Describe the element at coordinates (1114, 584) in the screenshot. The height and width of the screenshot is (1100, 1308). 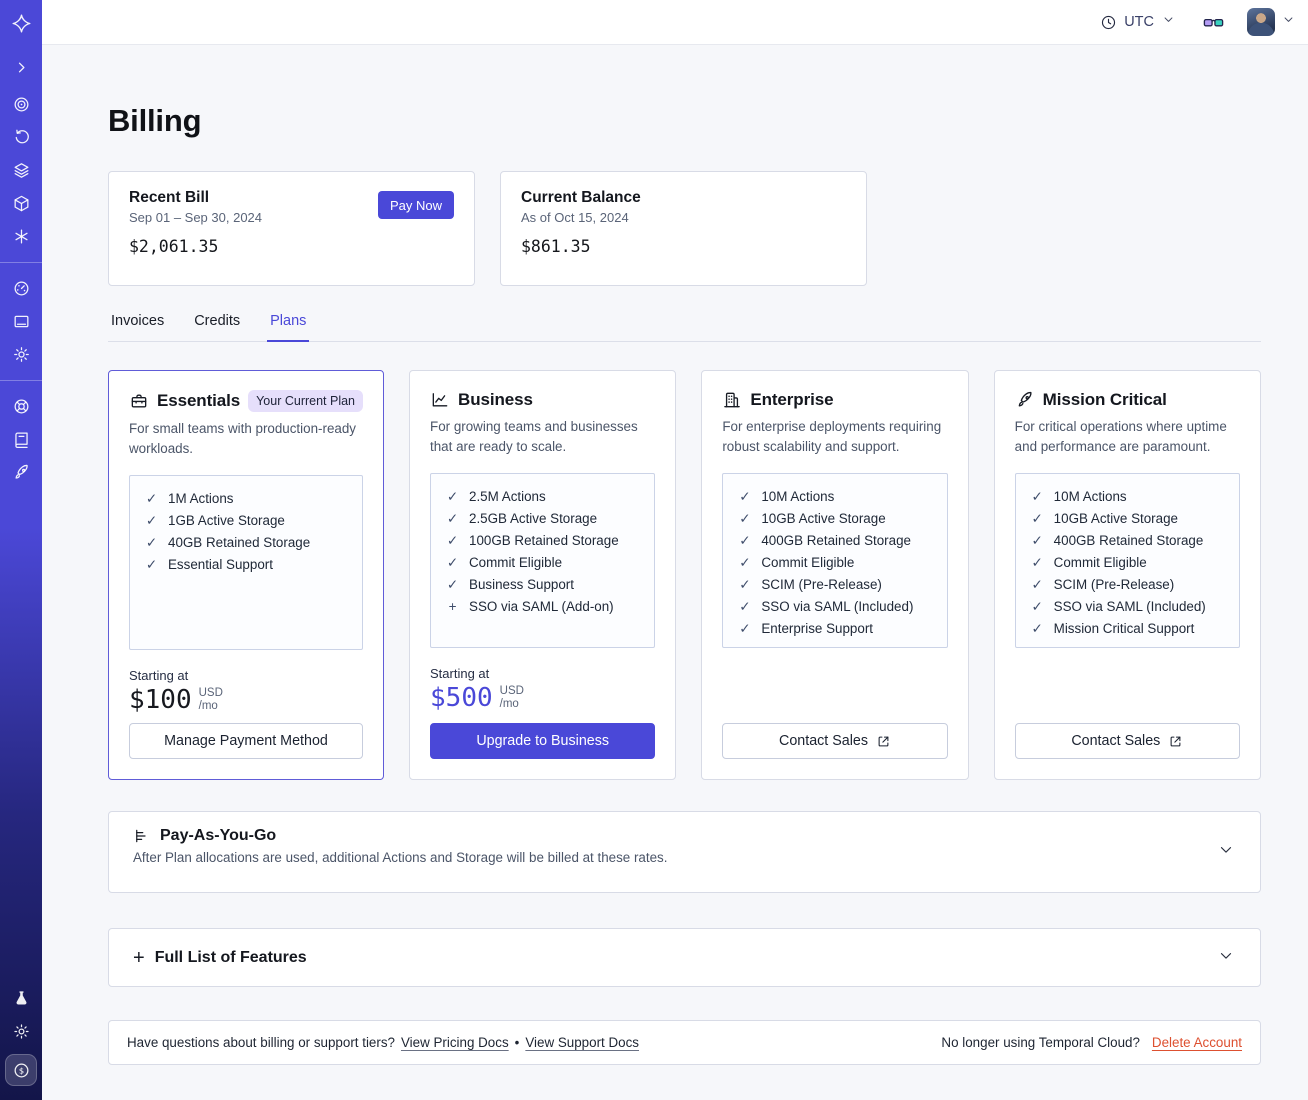
I see `feature-label: SCIM (Pre-Release)` at that location.